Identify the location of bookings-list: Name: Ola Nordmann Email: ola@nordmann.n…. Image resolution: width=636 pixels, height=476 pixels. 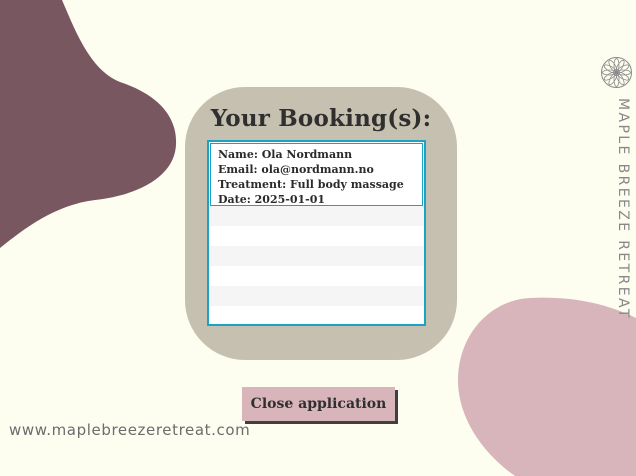
(316, 233).